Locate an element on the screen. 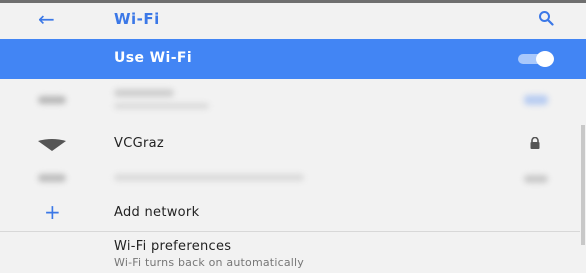  app-bar: ← Wi-Fi is located at coordinates (293, 21).